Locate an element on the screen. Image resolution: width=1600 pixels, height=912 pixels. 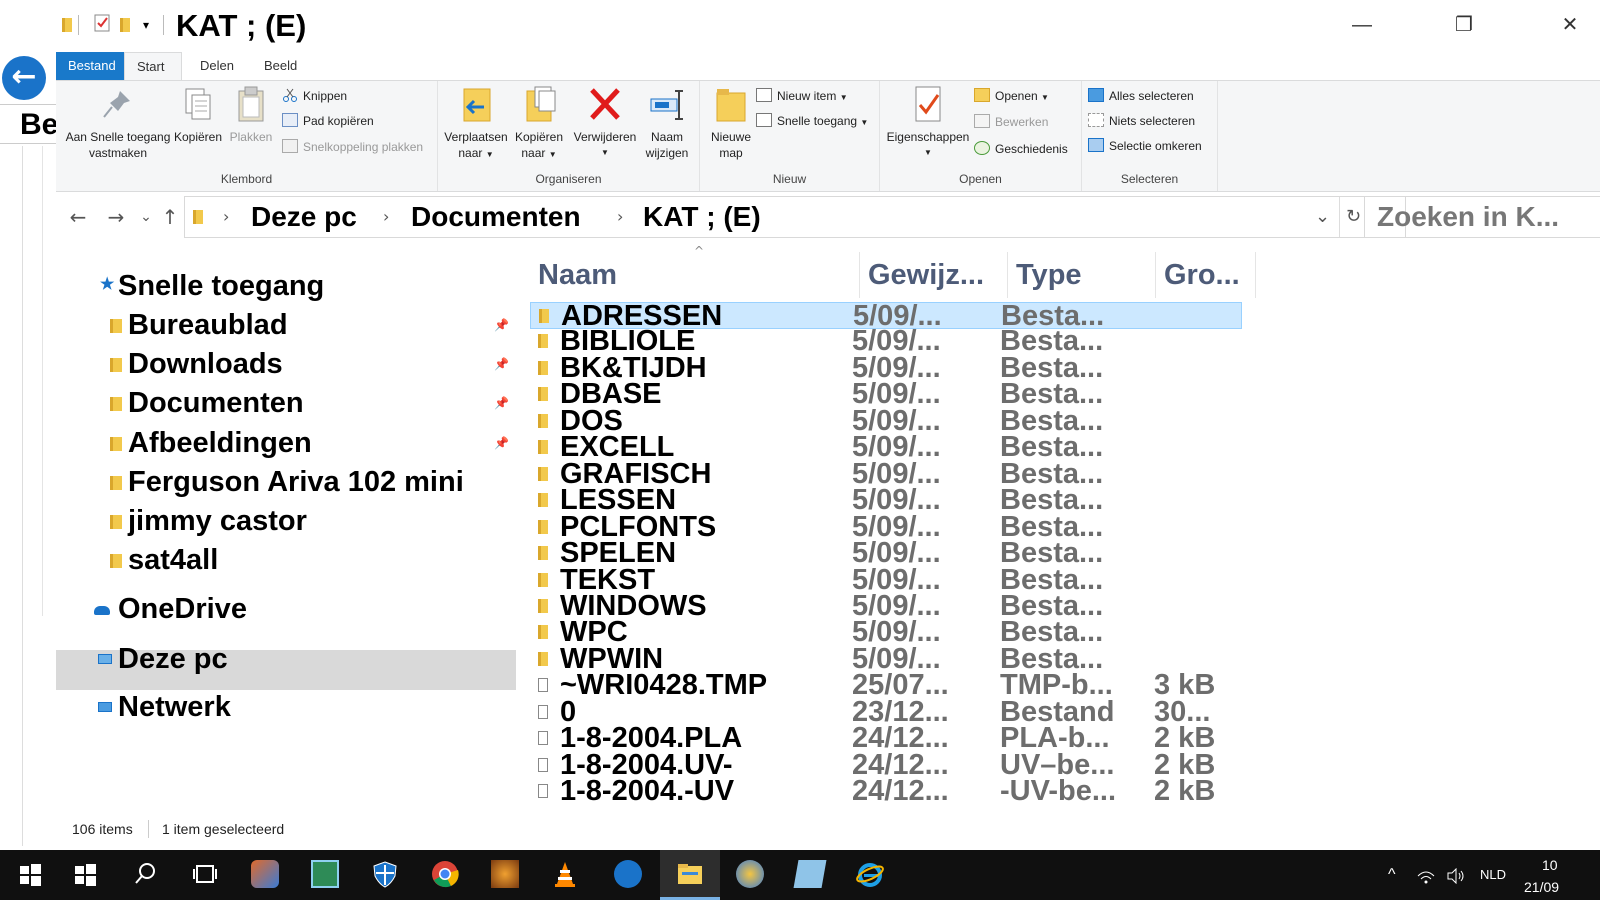
language-indicator: NLD is located at coordinates (1493, 875).